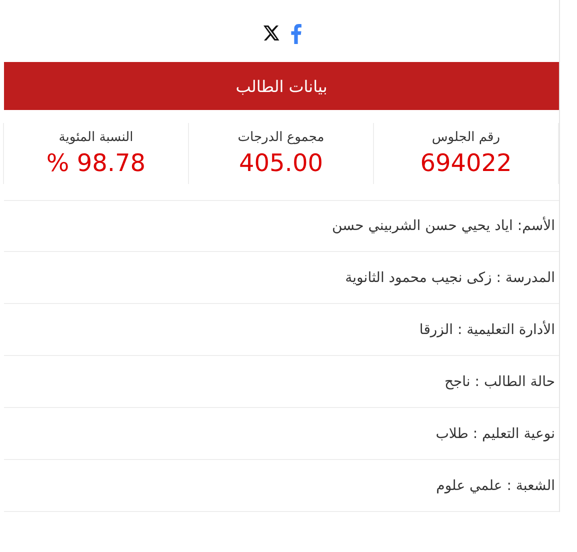 The image size is (577, 552). Describe the element at coordinates (487, 330) in the screenshot. I see `detail-text: الأدارة التعليمية : الزرقا` at that location.